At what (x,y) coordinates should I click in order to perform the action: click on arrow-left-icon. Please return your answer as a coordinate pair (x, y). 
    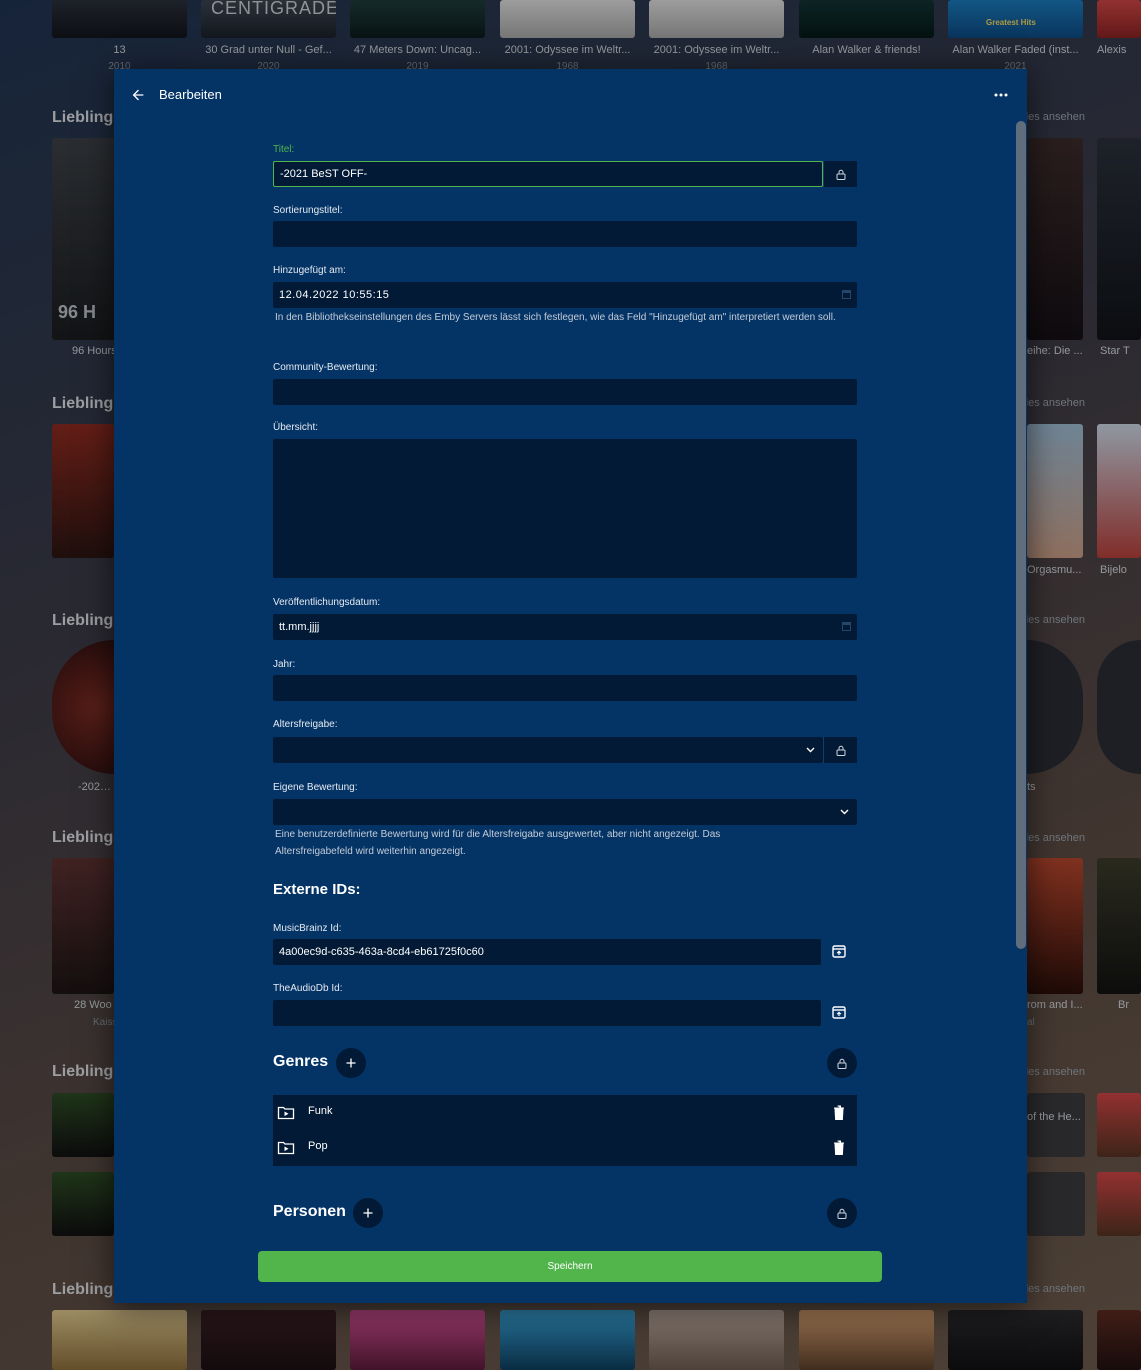
    Looking at the image, I should click on (138, 95).